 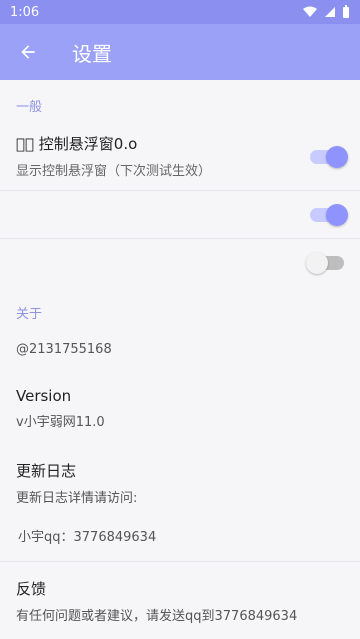 What do you see at coordinates (46, 471) in the screenshot?
I see `changelog-title: 更新日志` at bounding box center [46, 471].